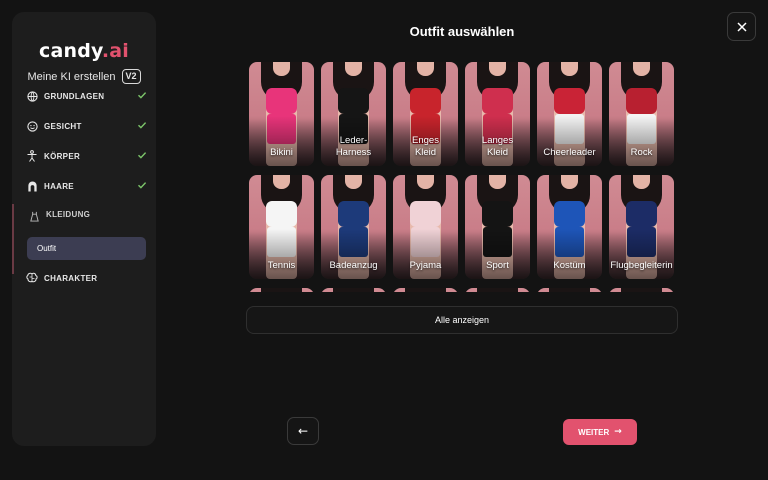 This screenshot has height=480, width=768. What do you see at coordinates (32, 278) in the screenshot?
I see `brain-icon` at bounding box center [32, 278].